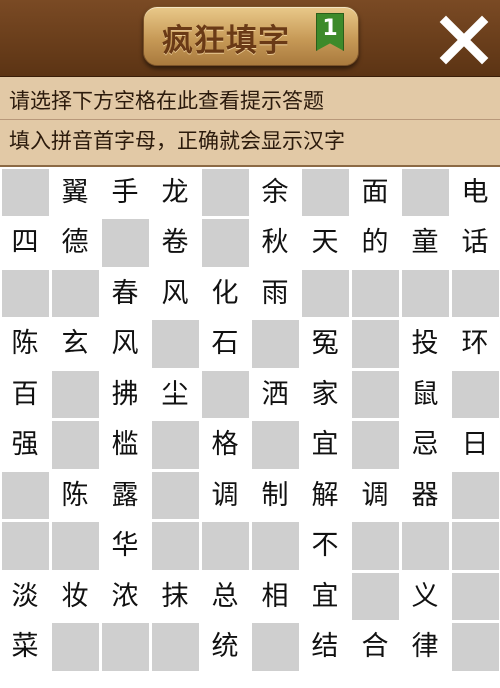 The width and height of the screenshot is (500, 688). I want to click on grid-letter-cell: 尘, so click(175, 394).